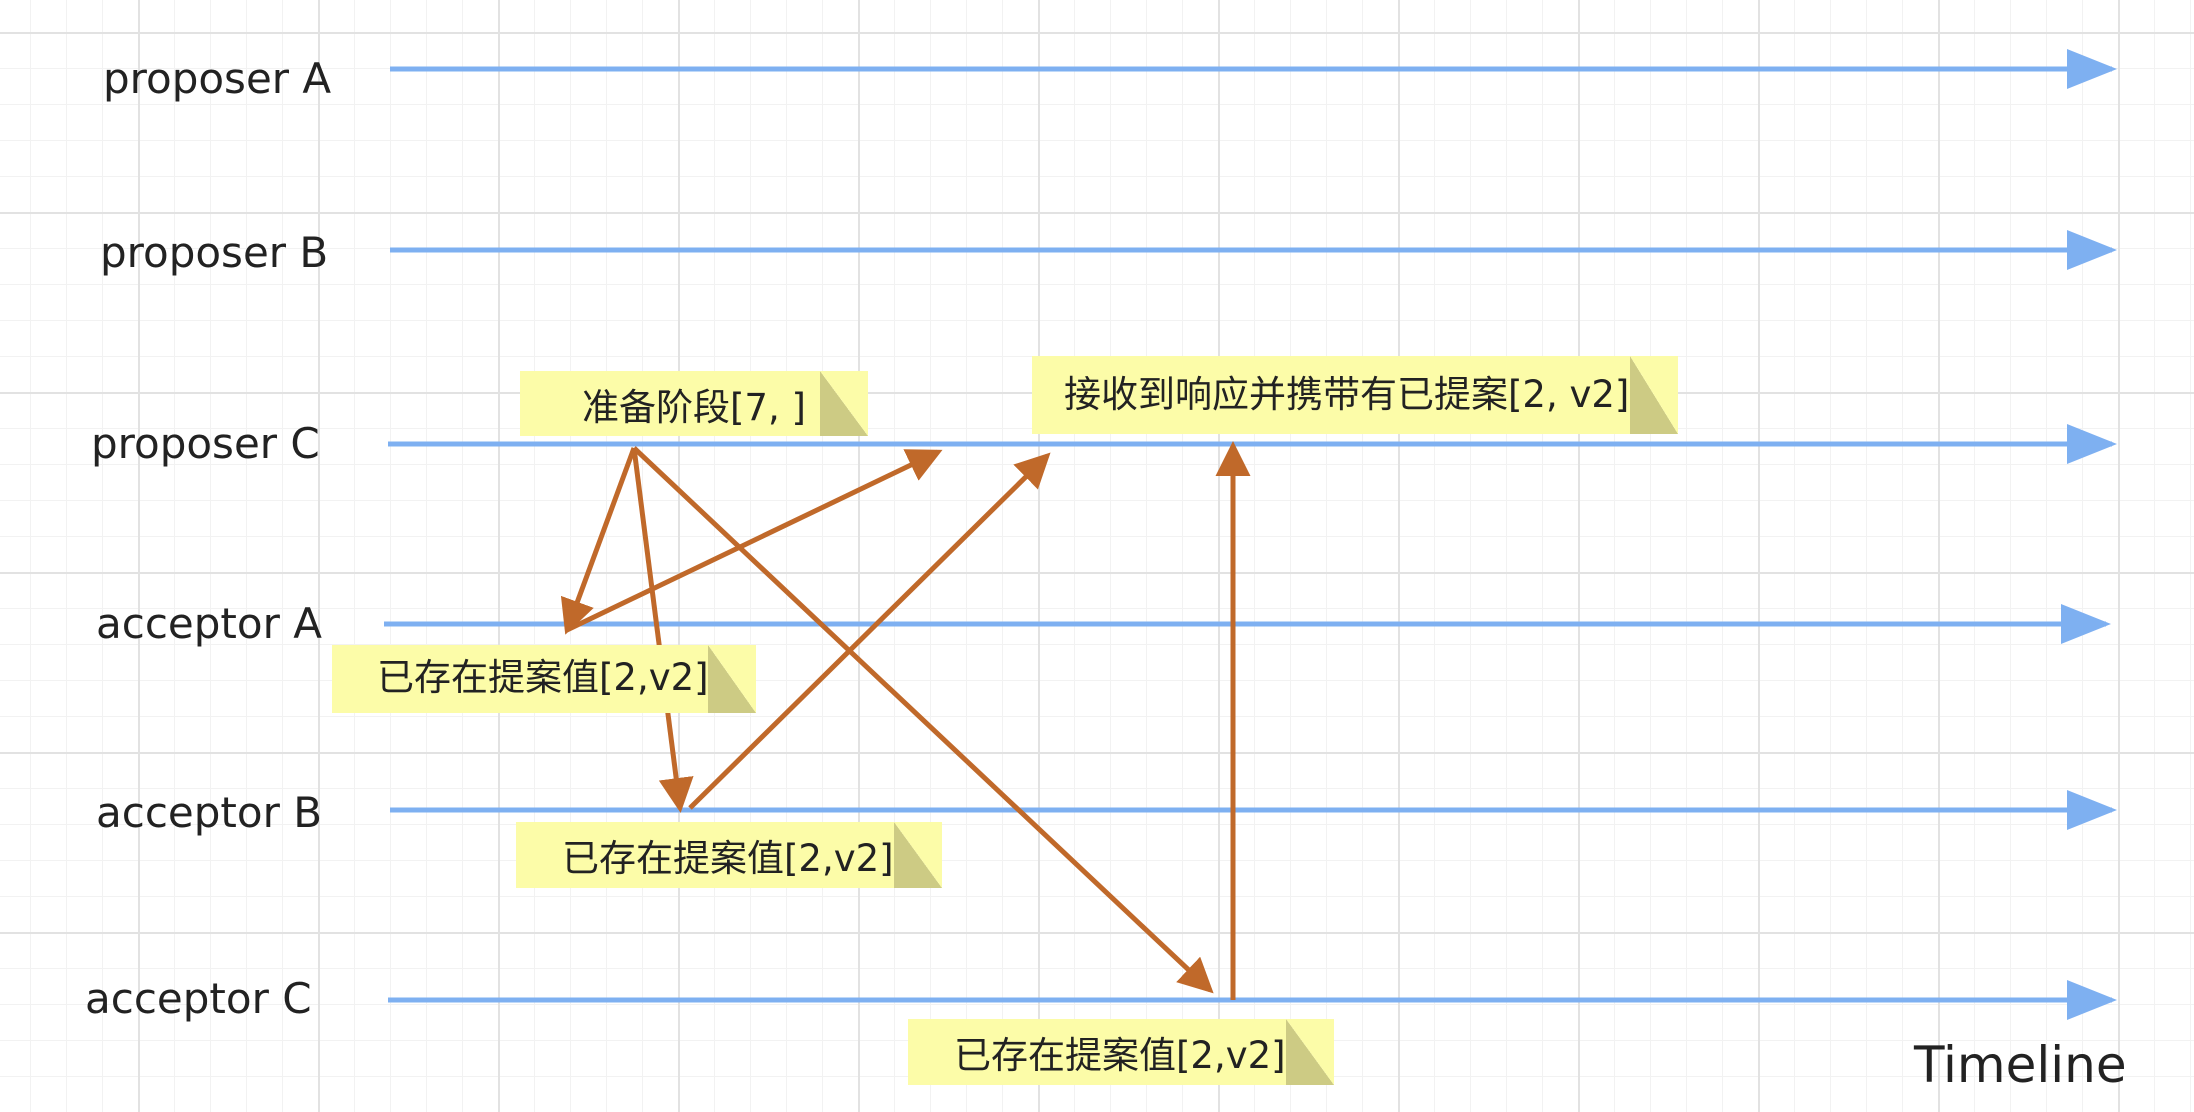 The width and height of the screenshot is (2194, 1112). I want to click on lane-label-acceptor-b: acceptor B, so click(209, 812).